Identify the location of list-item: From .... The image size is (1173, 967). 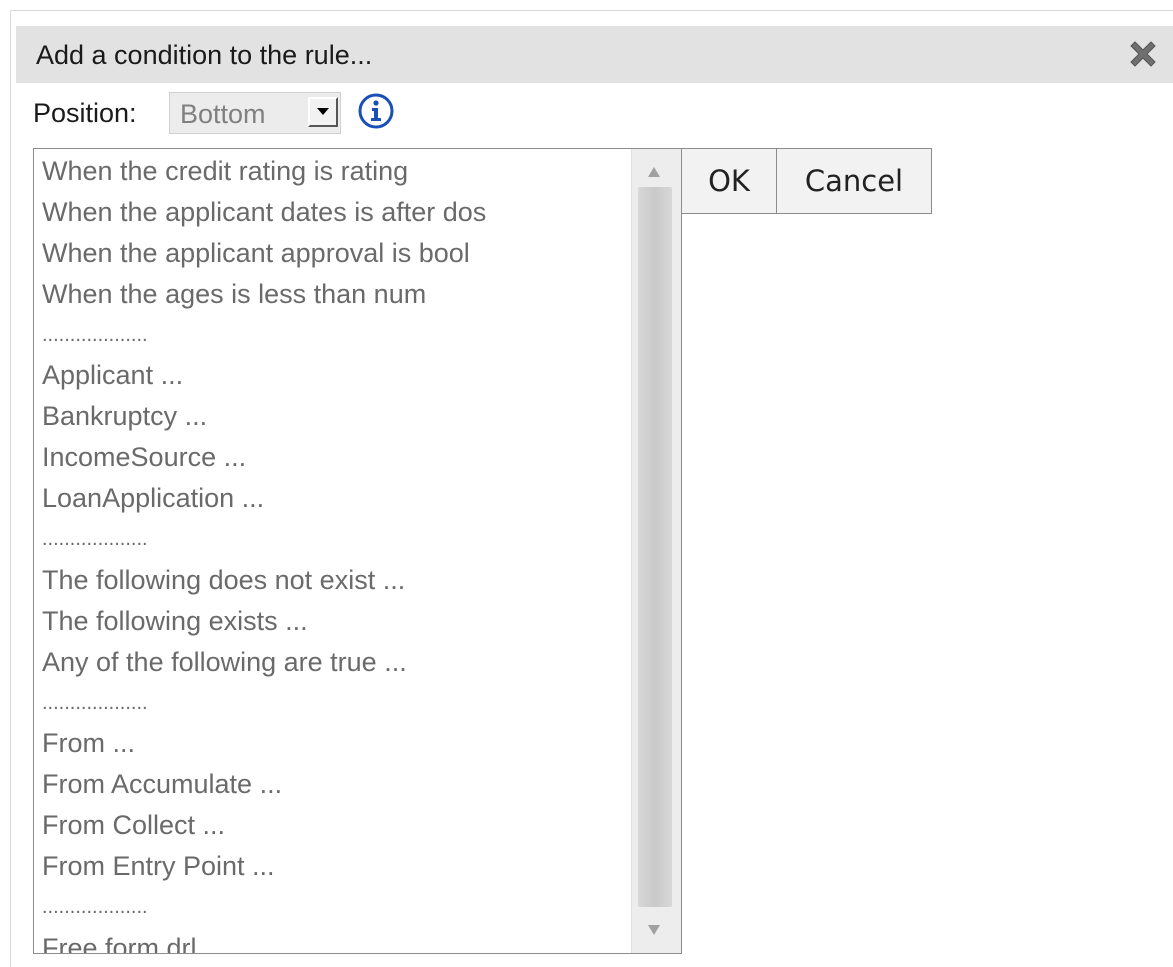
(337, 743).